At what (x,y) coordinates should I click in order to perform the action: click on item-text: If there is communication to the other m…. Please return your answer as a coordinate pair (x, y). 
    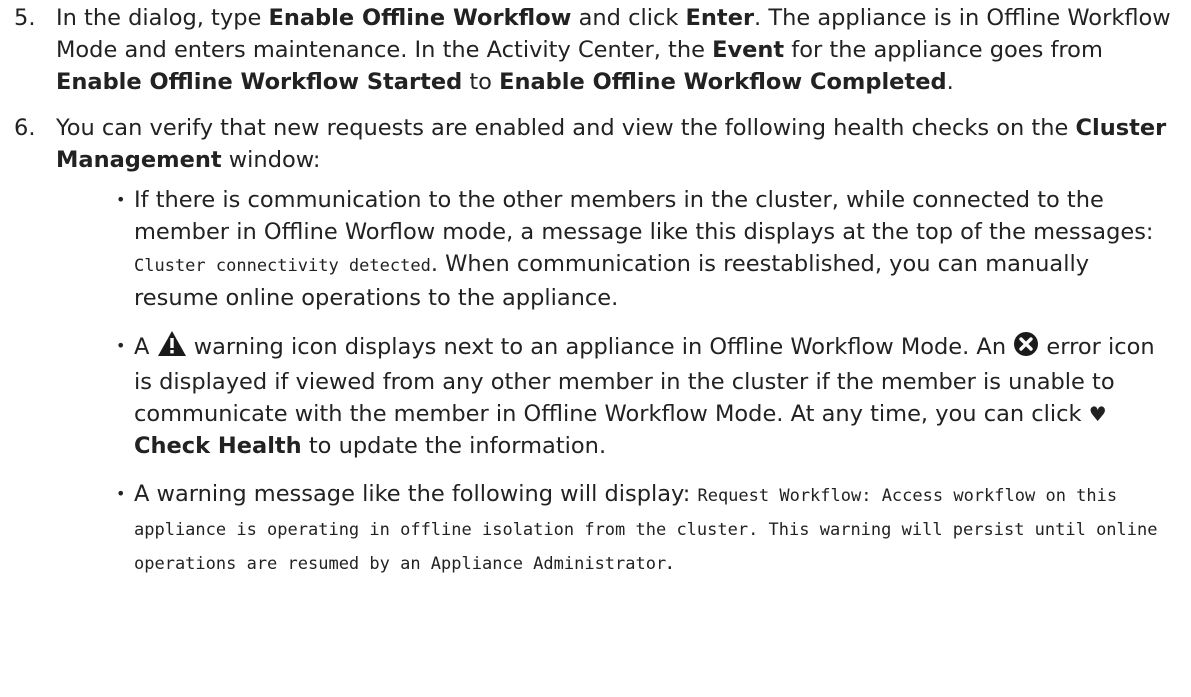
    Looking at the image, I should click on (644, 216).